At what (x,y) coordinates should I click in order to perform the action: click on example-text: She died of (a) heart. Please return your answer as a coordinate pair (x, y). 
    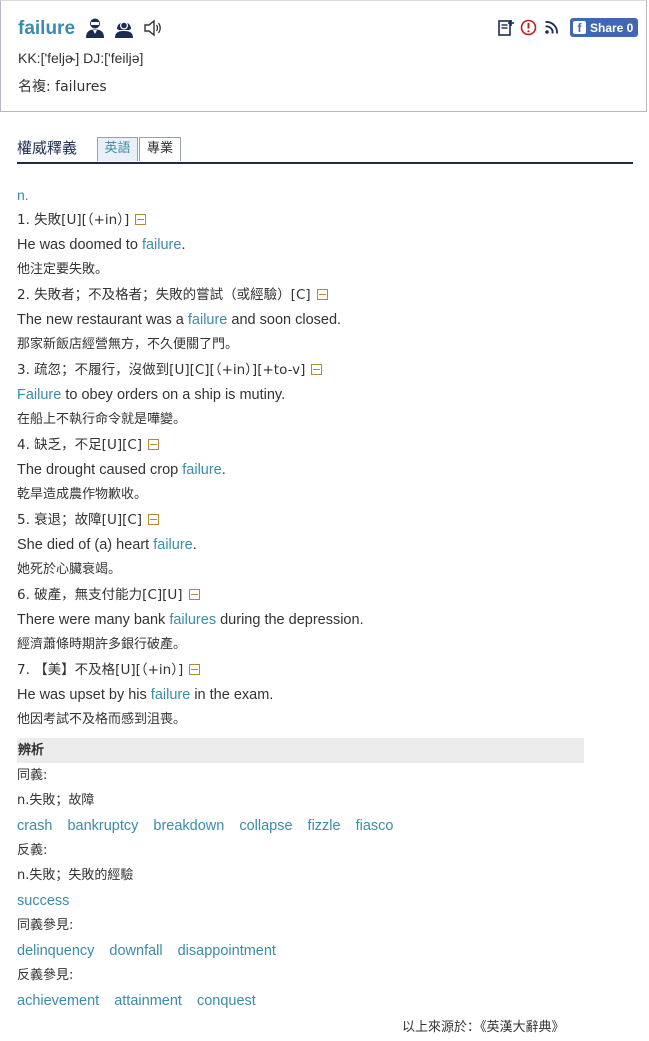
    Looking at the image, I should click on (85, 545).